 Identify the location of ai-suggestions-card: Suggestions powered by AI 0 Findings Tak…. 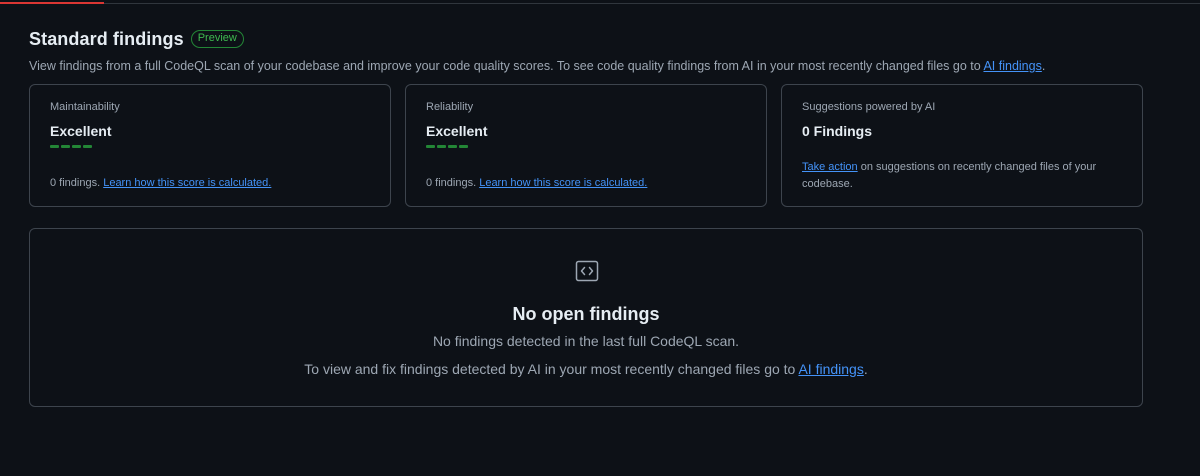
(962, 145).